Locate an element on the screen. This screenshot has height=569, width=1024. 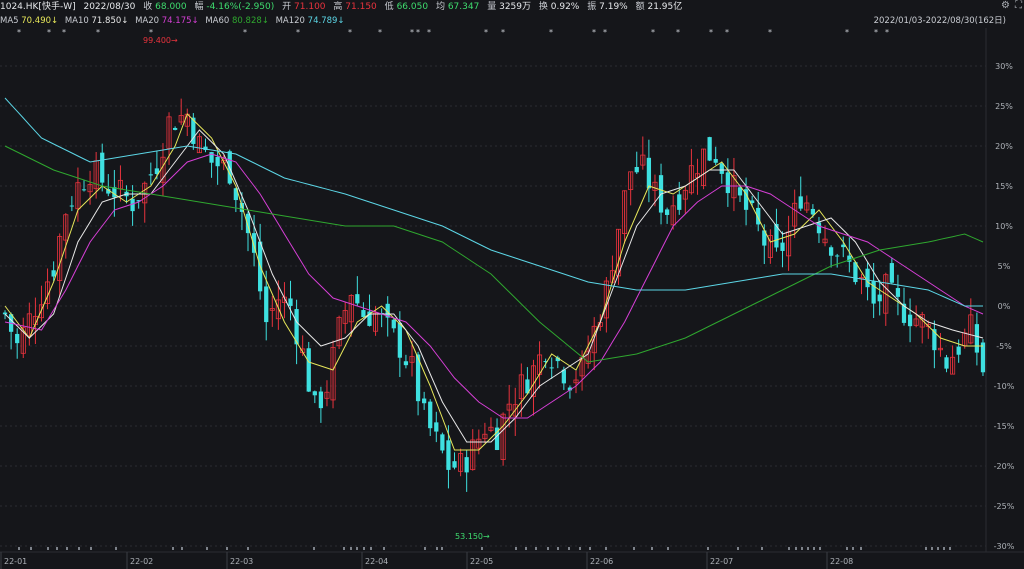
x-tick-label: 22-02 is located at coordinates (141, 561).